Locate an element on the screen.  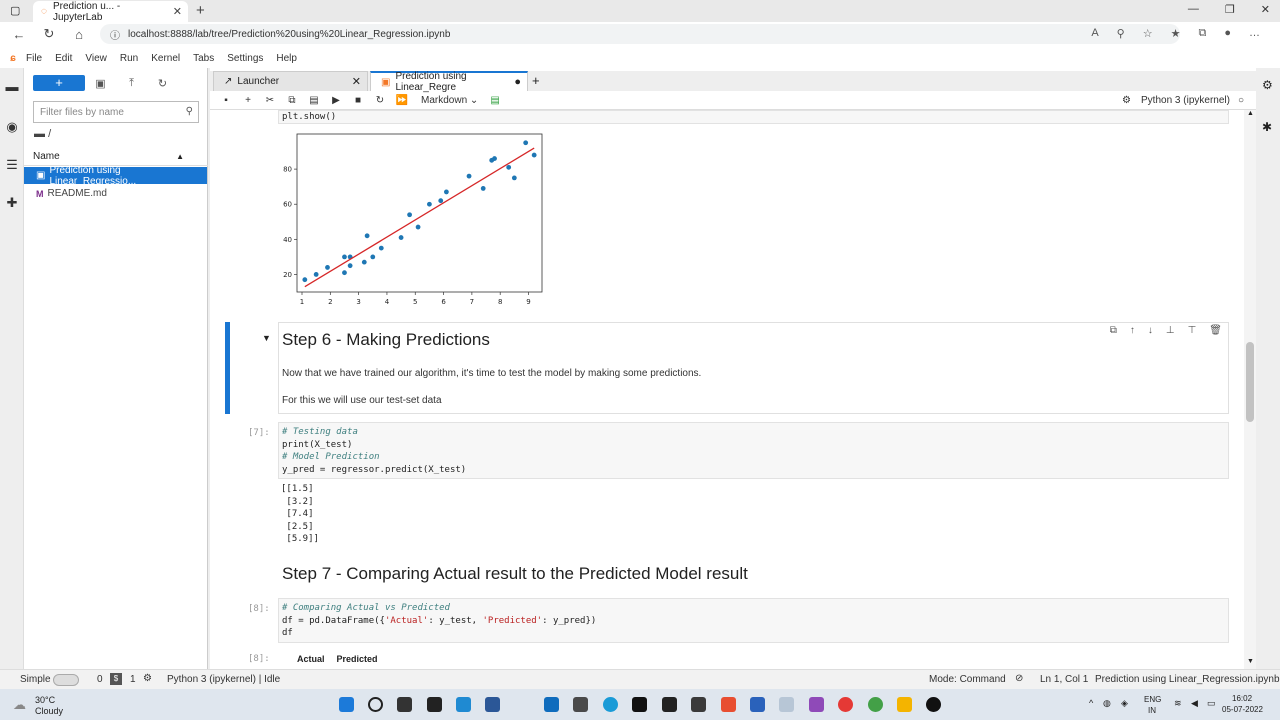
wifi-icon: ≋ is located at coordinates (1178, 703).